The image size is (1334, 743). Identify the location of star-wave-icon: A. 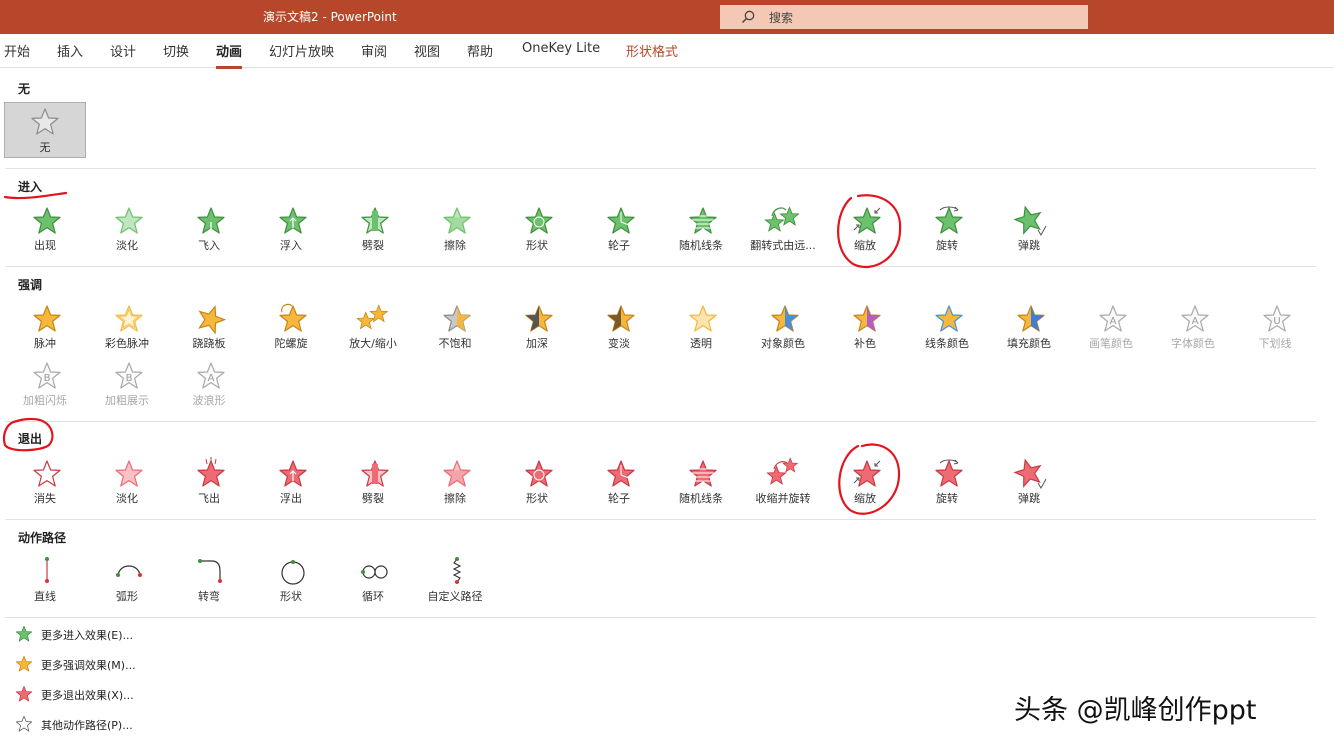
(211, 375).